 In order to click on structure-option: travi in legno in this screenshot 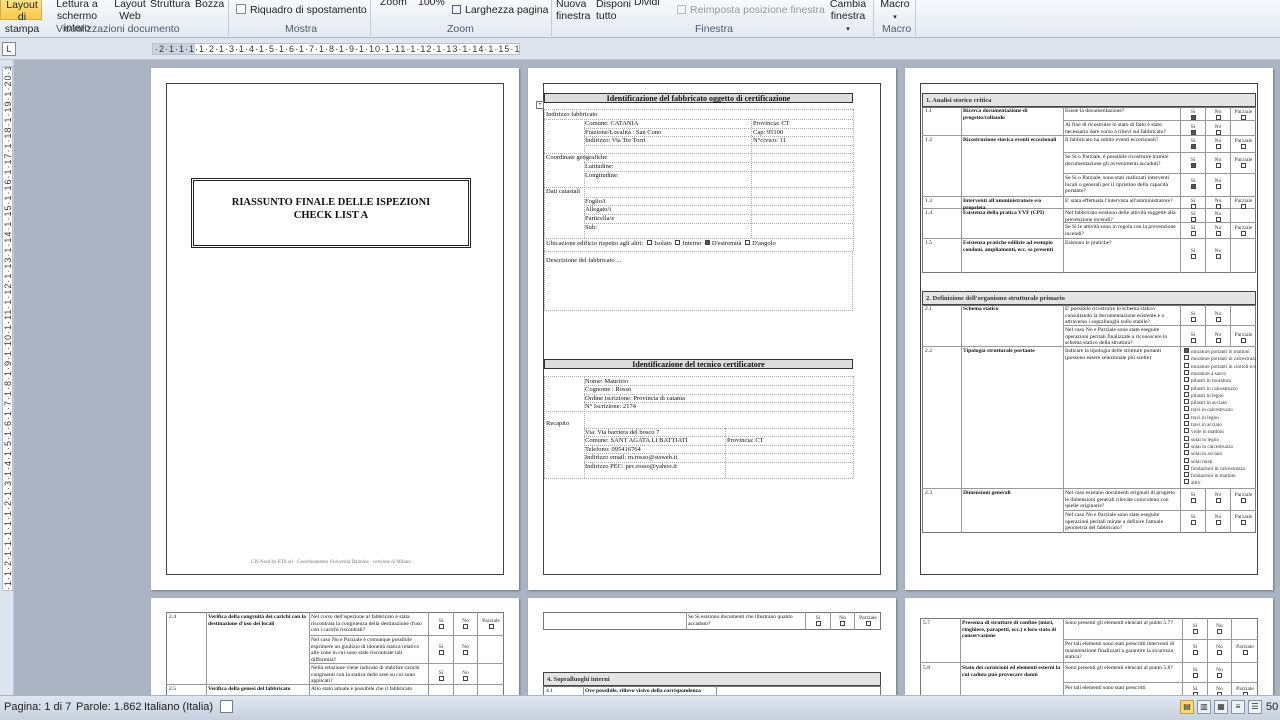, I will do `click(1219, 417)`.